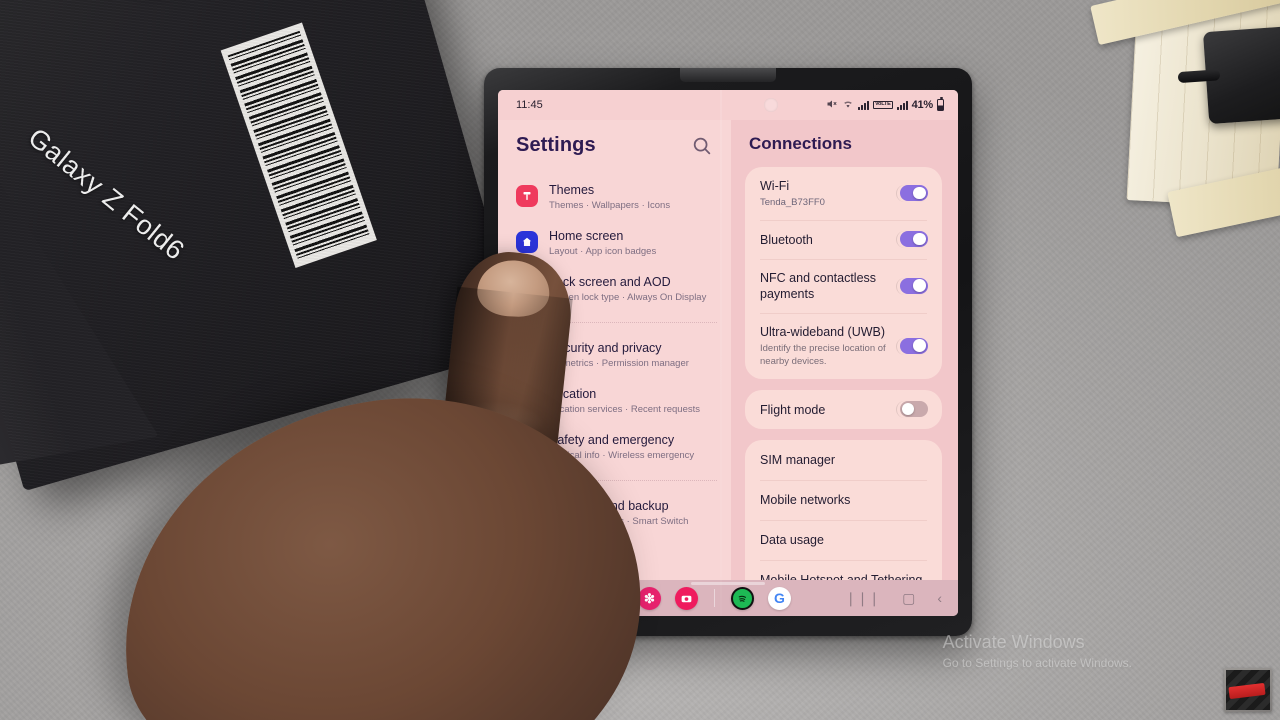 The height and width of the screenshot is (720, 1280). Describe the element at coordinates (616, 322) in the screenshot. I see `sidebar-divider` at that location.